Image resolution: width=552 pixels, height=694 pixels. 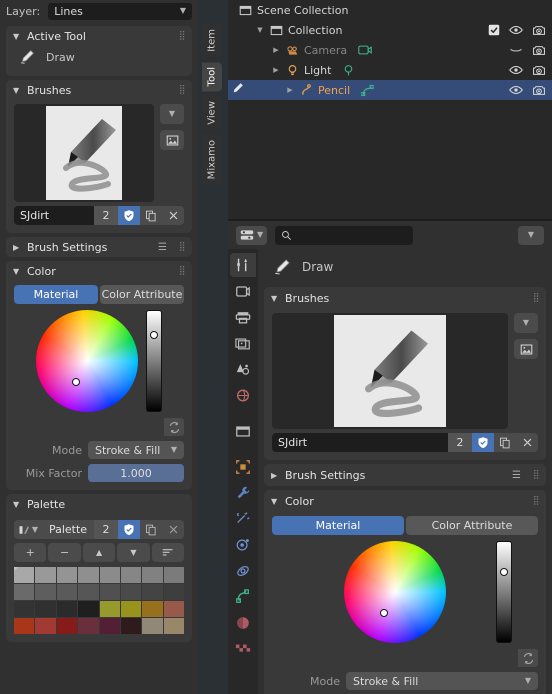 What do you see at coordinates (133, 552) in the screenshot?
I see `palette-move-down-button: ▼` at bounding box center [133, 552].